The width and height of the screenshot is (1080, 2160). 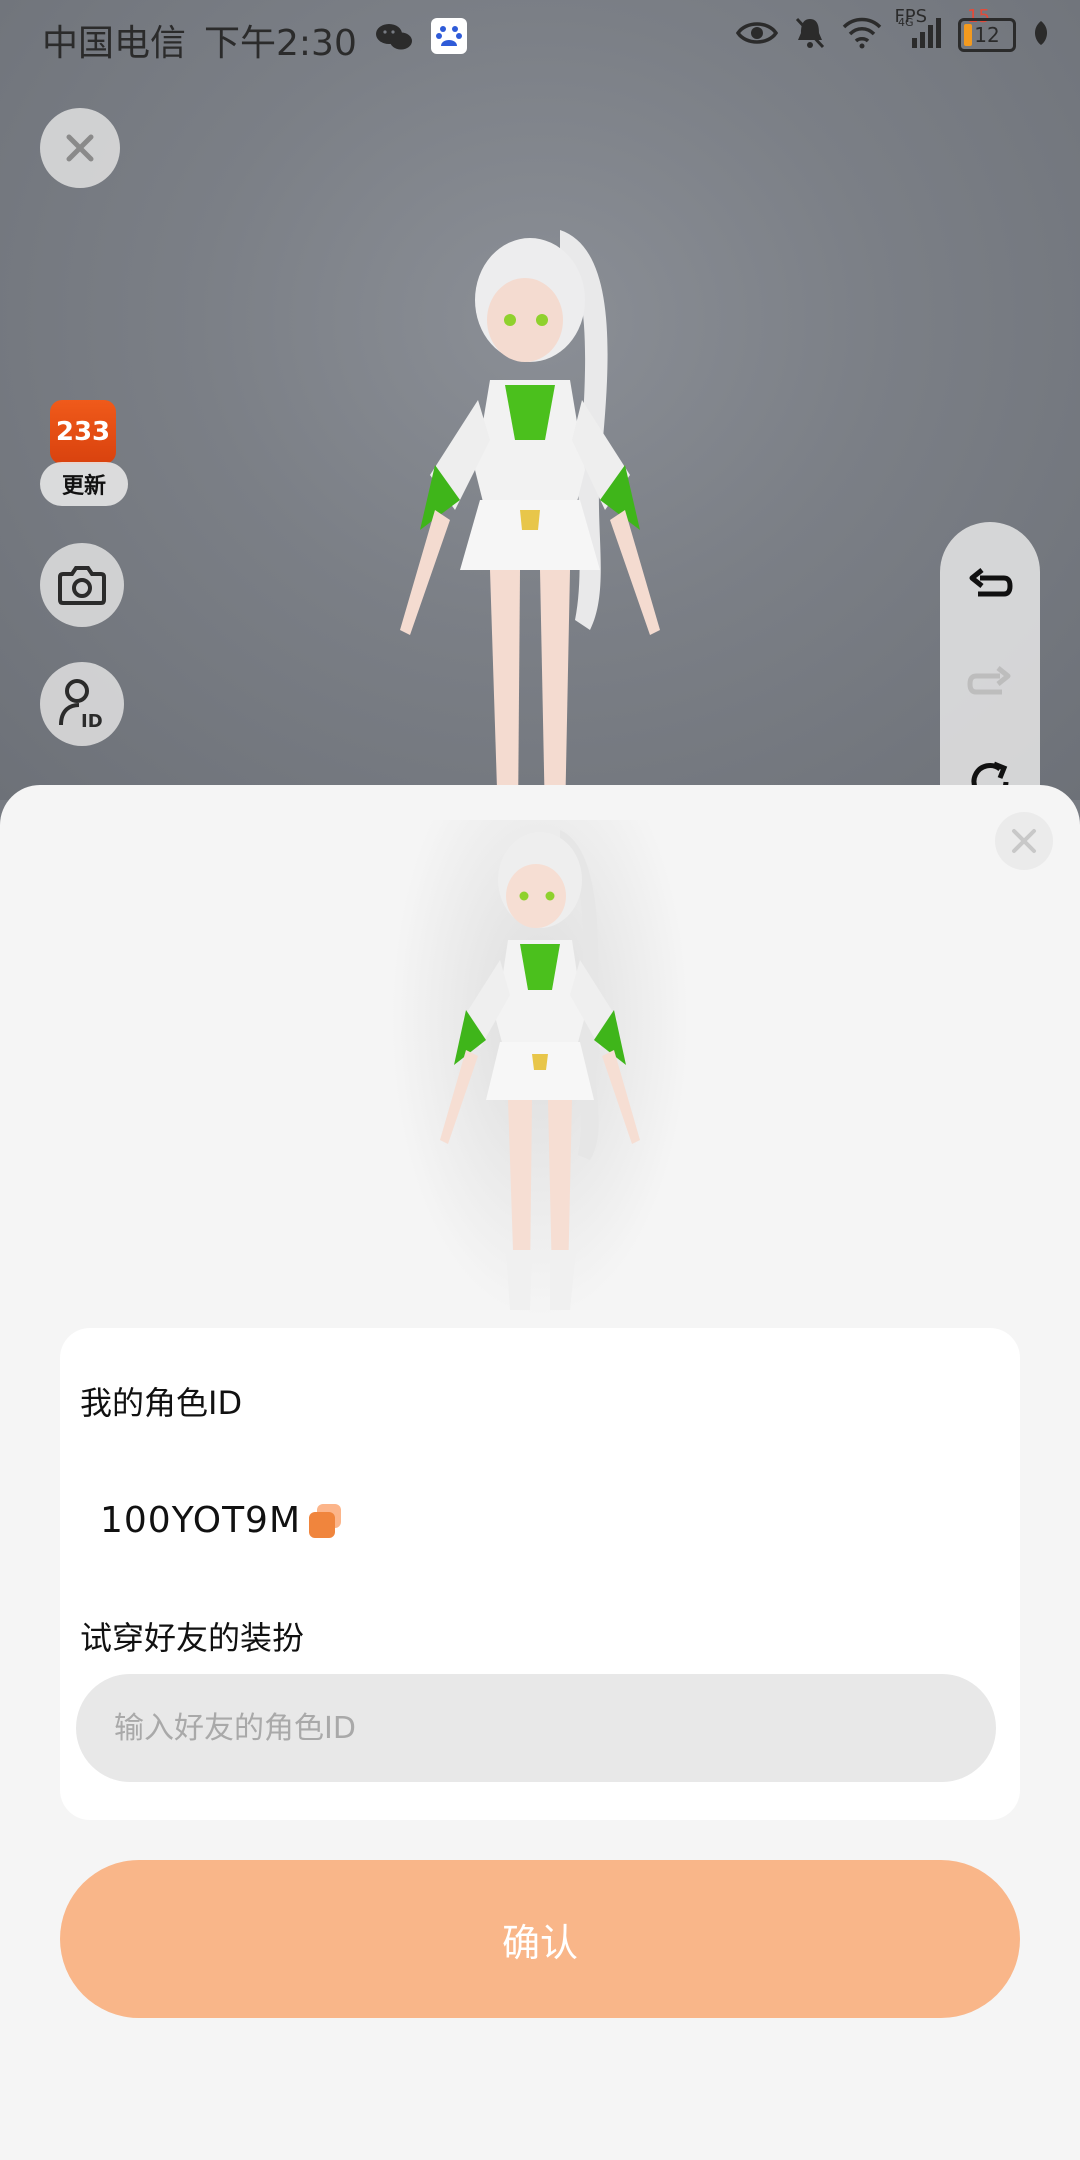 What do you see at coordinates (83, 432) in the screenshot?
I see `app-logo-icon: 233` at bounding box center [83, 432].